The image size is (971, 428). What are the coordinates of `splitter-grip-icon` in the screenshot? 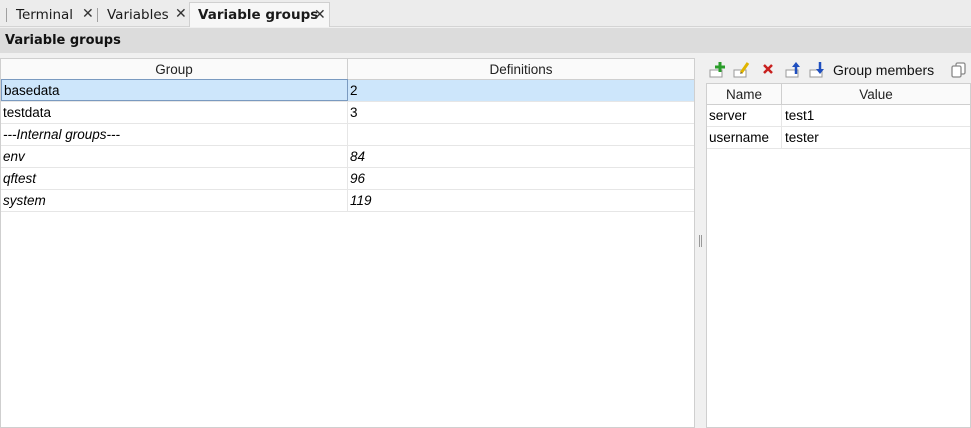 It's located at (700, 241).